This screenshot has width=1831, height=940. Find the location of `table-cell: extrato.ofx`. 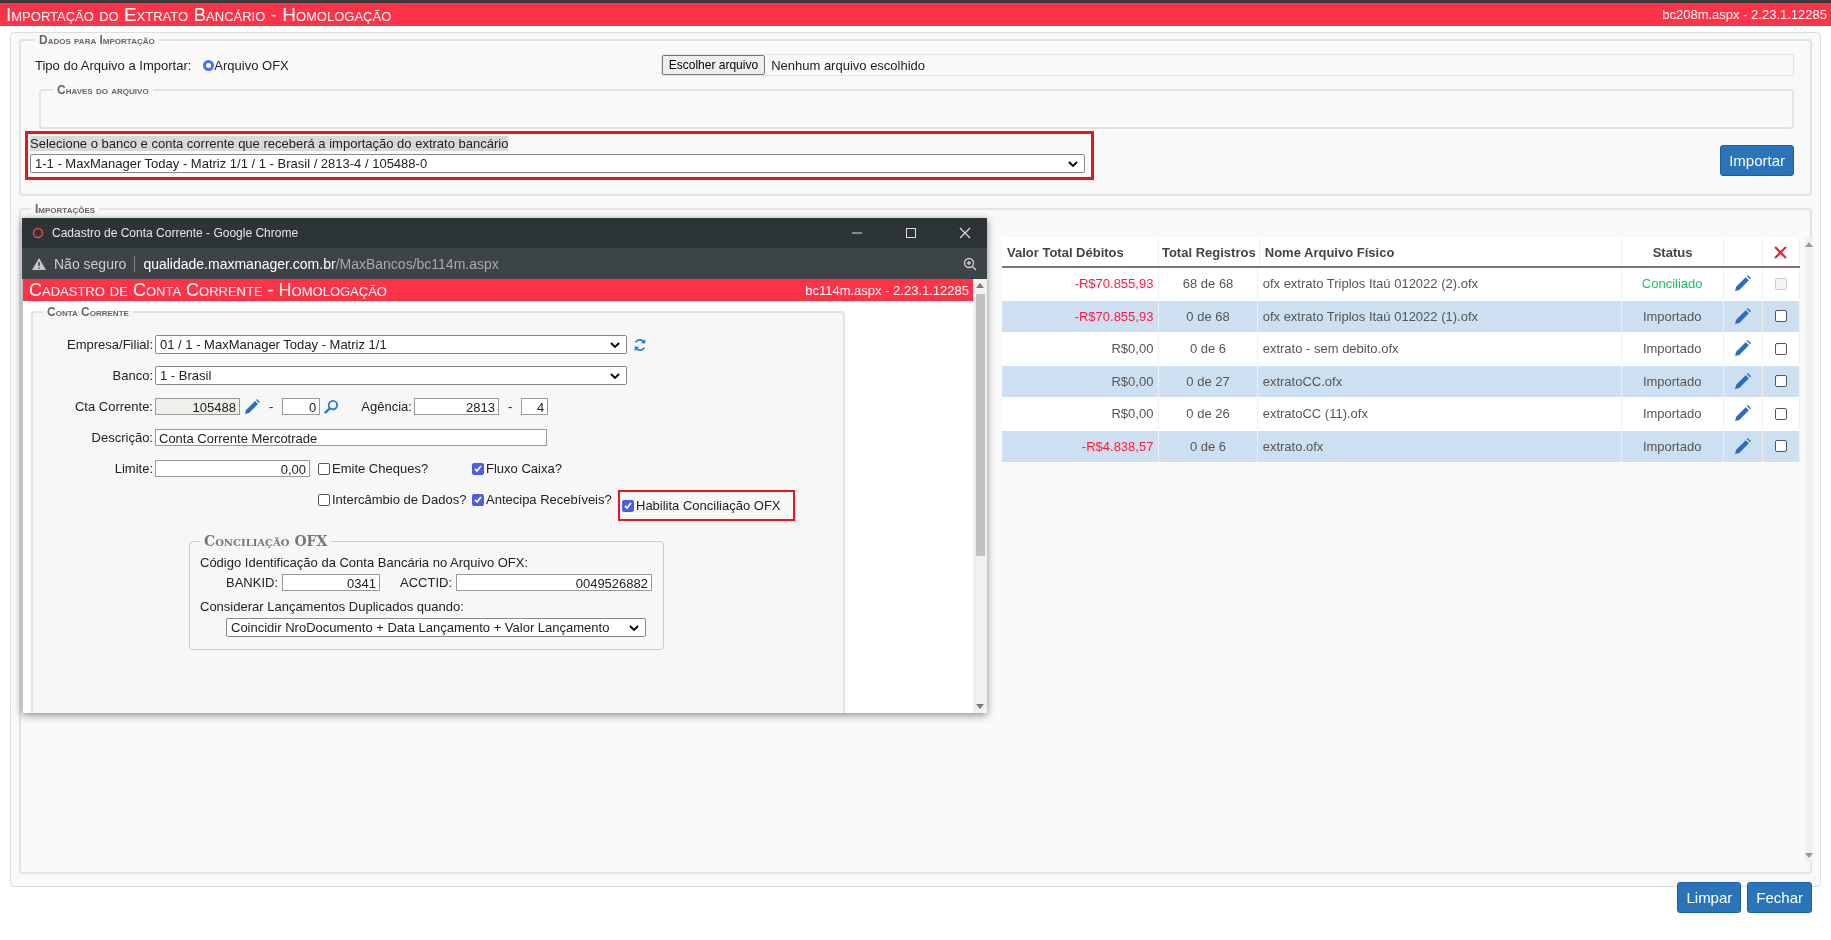

table-cell: extrato.ofx is located at coordinates (1439, 446).